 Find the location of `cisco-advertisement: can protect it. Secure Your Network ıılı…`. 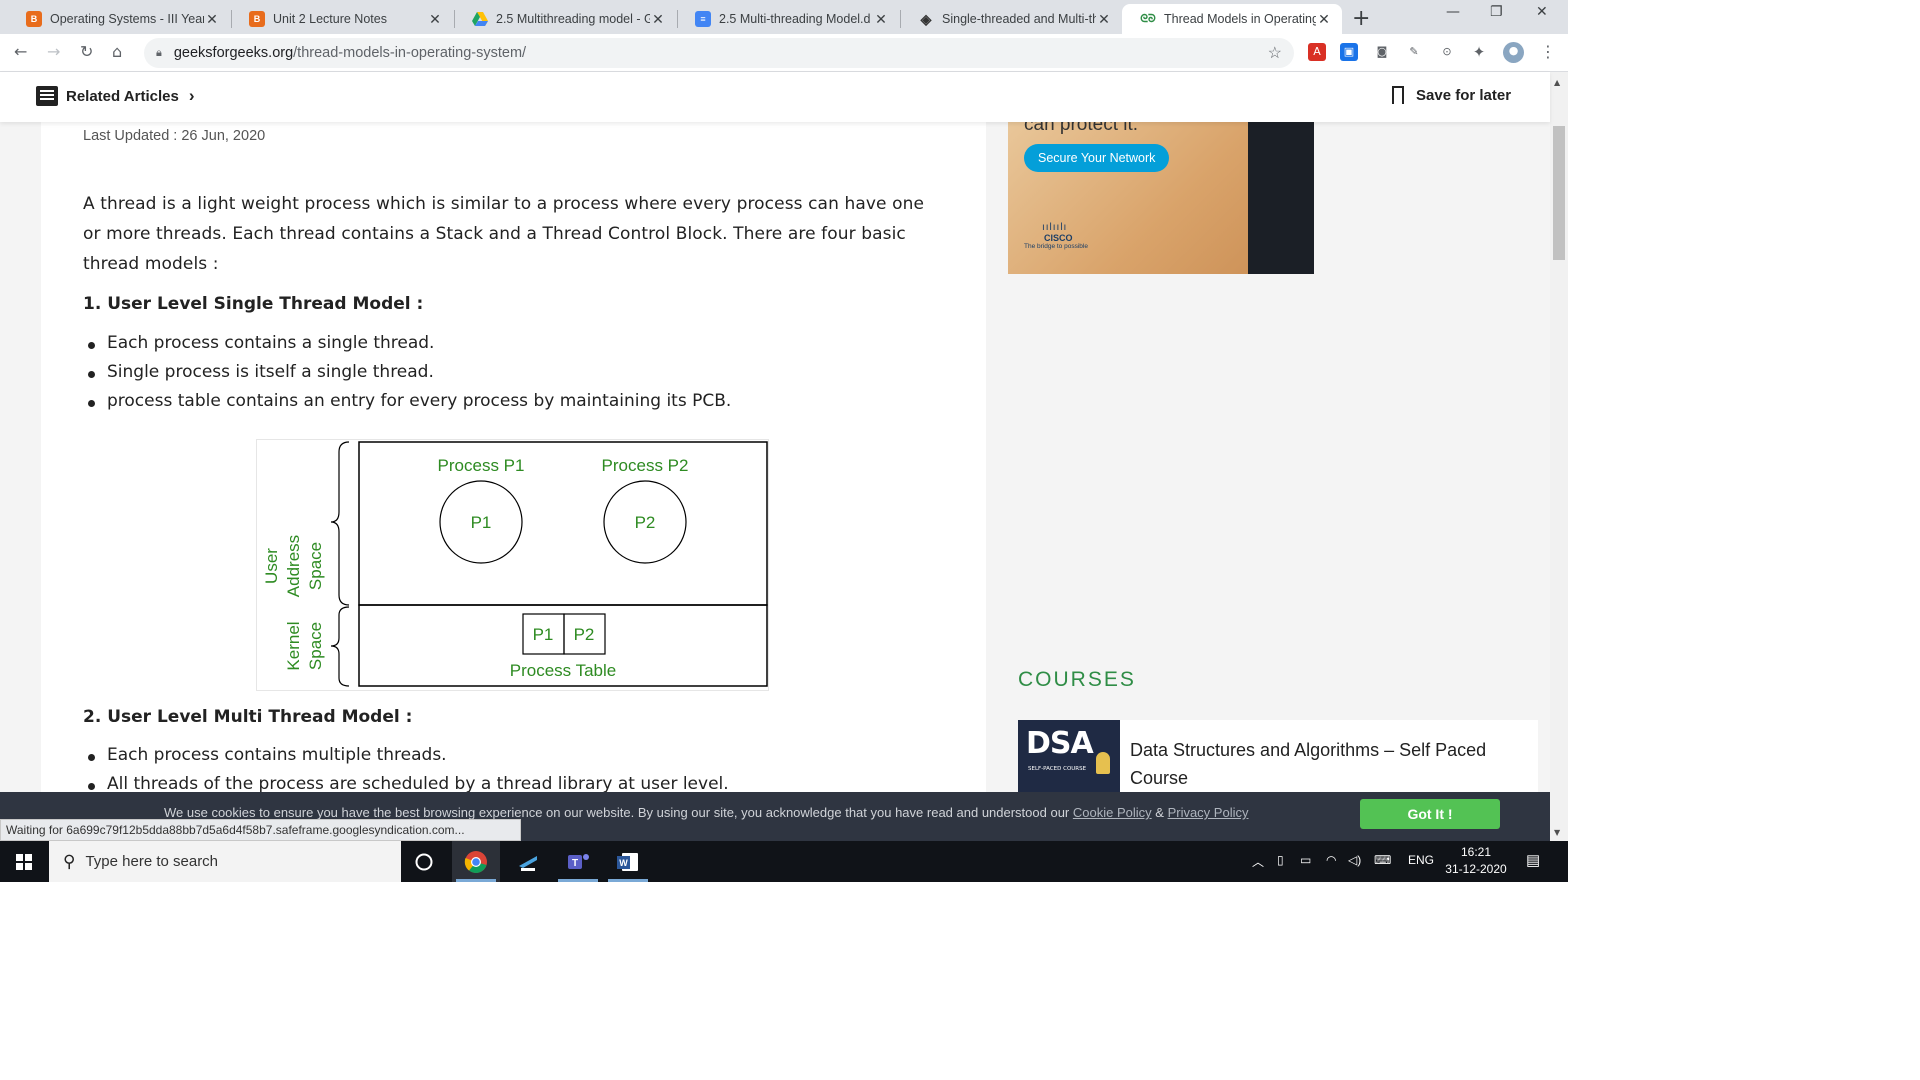

cisco-advertisement: can protect it. Secure Your Network ıılı… is located at coordinates (1161, 197).